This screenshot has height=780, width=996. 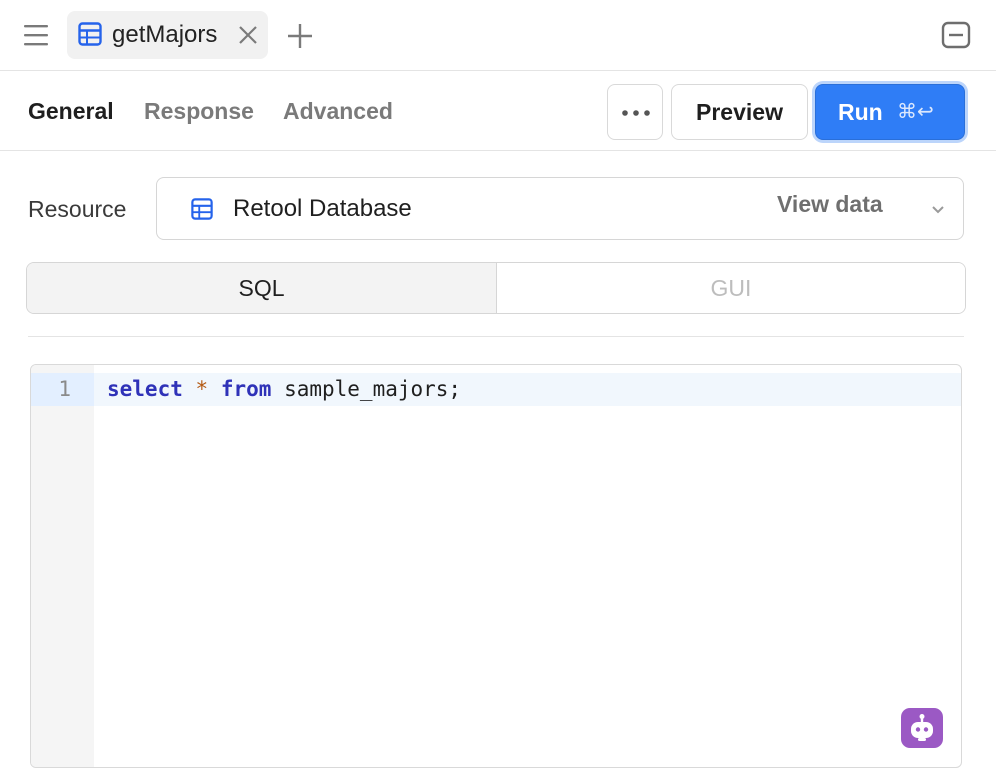 I want to click on close-icon, so click(x=248, y=35).